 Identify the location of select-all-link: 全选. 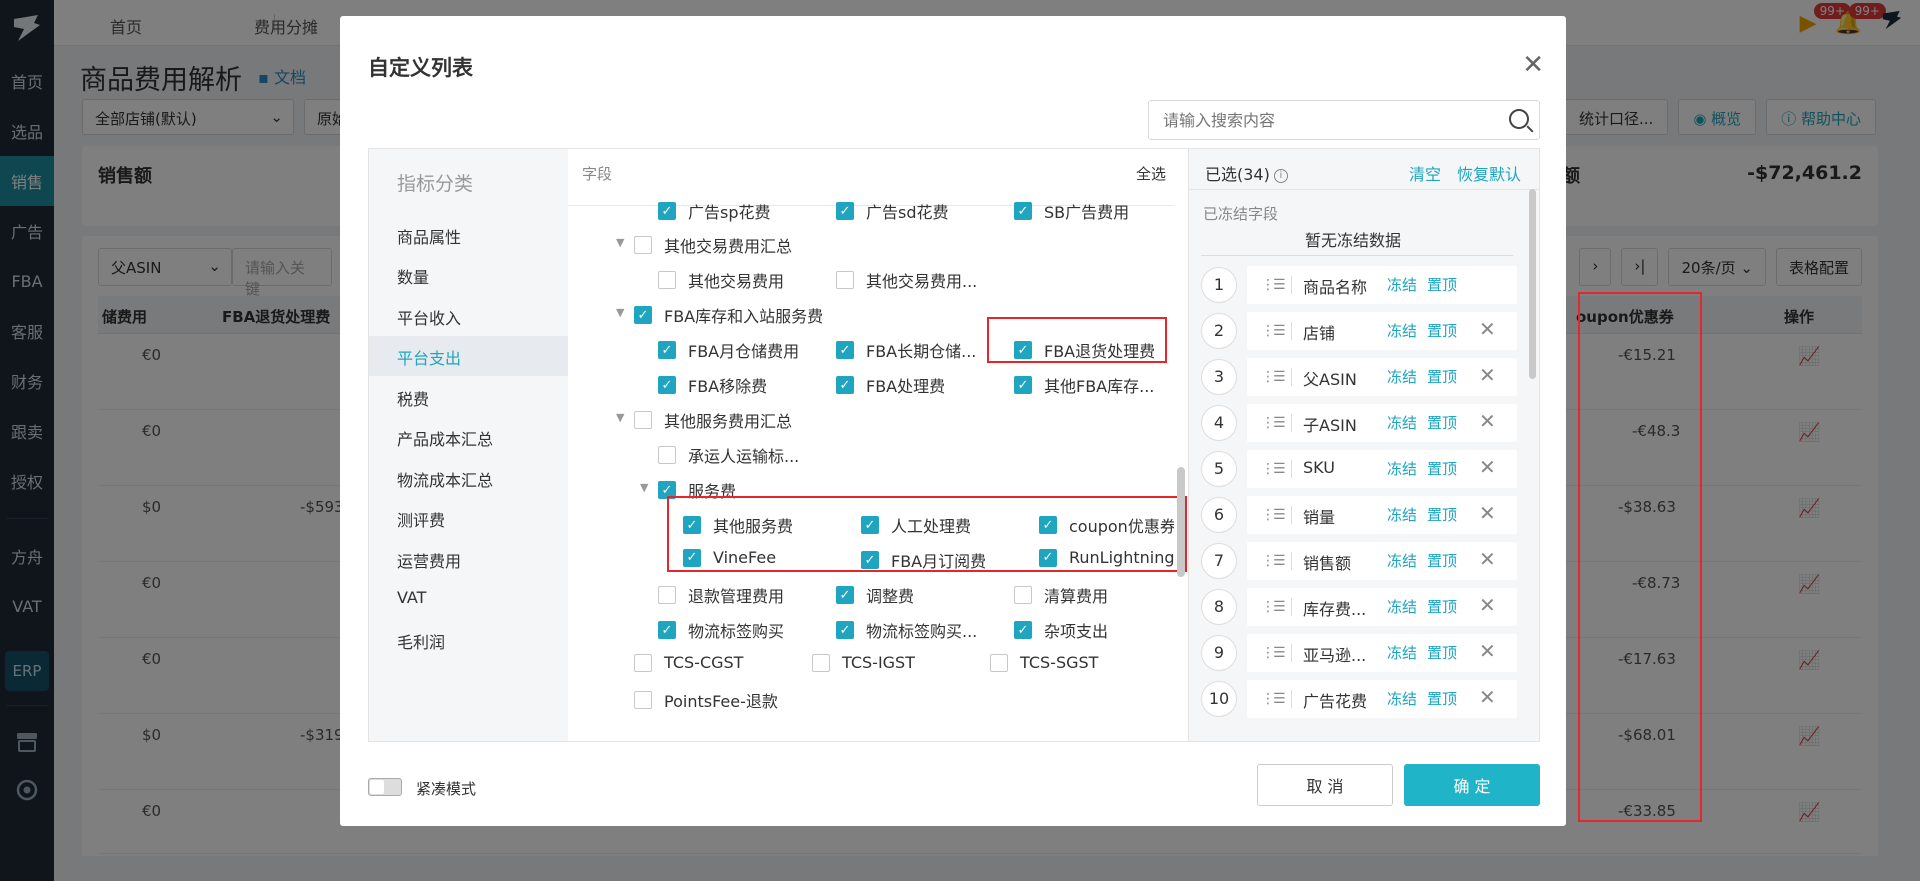
(1151, 173).